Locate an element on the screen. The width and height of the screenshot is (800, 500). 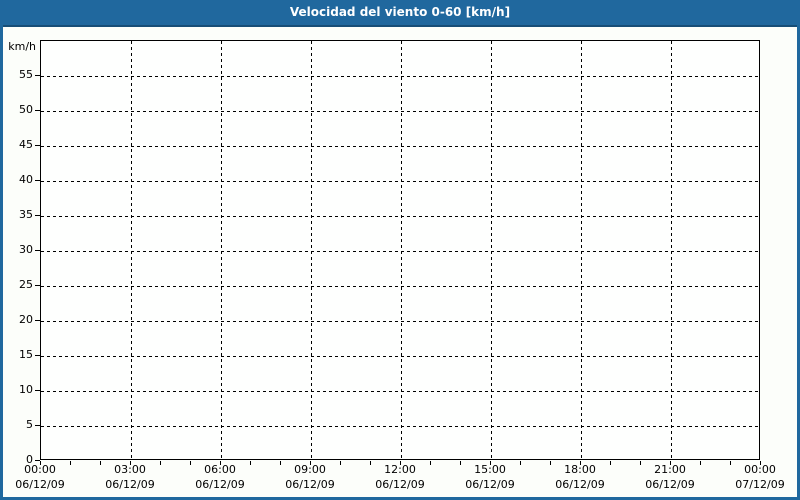
x-tick-label: 15:00 06/12/09 is located at coordinates (490, 477).